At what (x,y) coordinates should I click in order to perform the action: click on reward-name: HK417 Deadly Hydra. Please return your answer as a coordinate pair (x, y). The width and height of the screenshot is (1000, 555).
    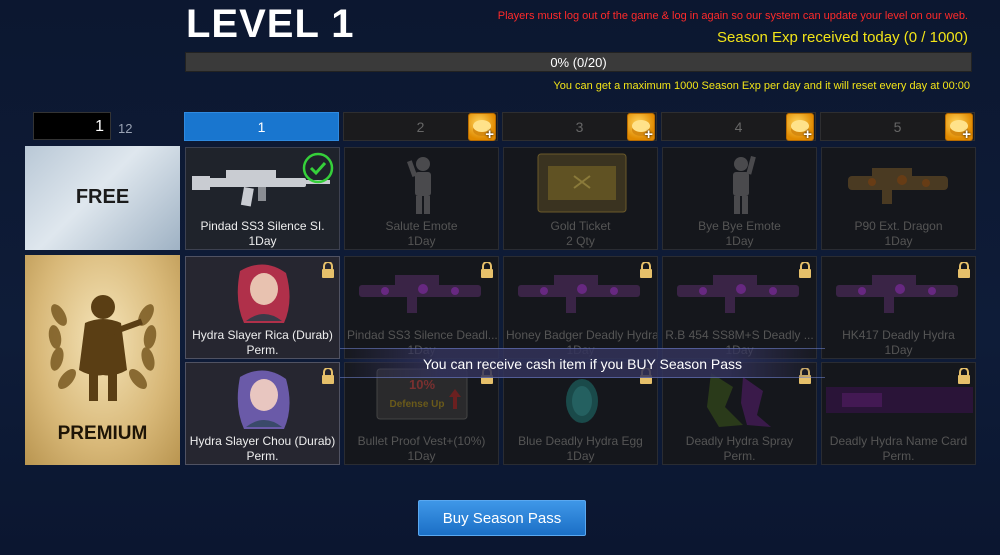
    Looking at the image, I should click on (898, 335).